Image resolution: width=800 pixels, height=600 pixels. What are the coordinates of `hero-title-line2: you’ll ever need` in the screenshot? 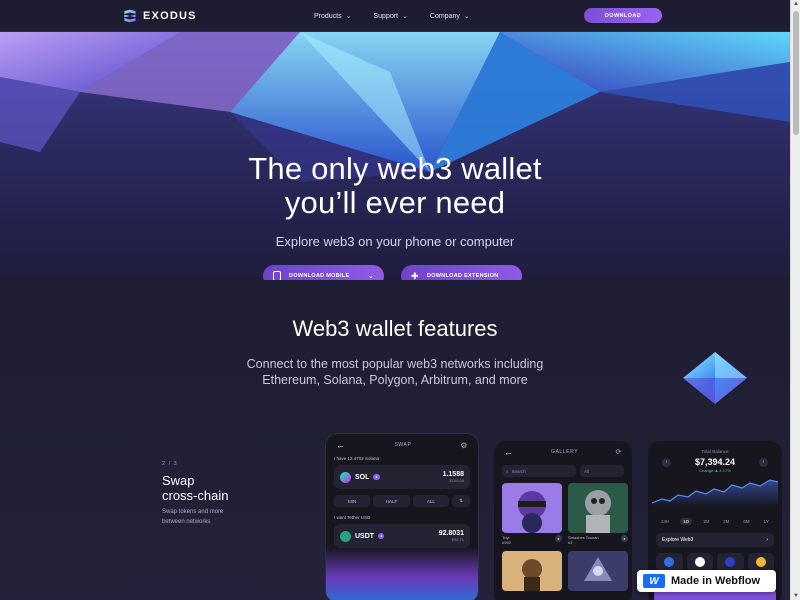 It's located at (395, 202).